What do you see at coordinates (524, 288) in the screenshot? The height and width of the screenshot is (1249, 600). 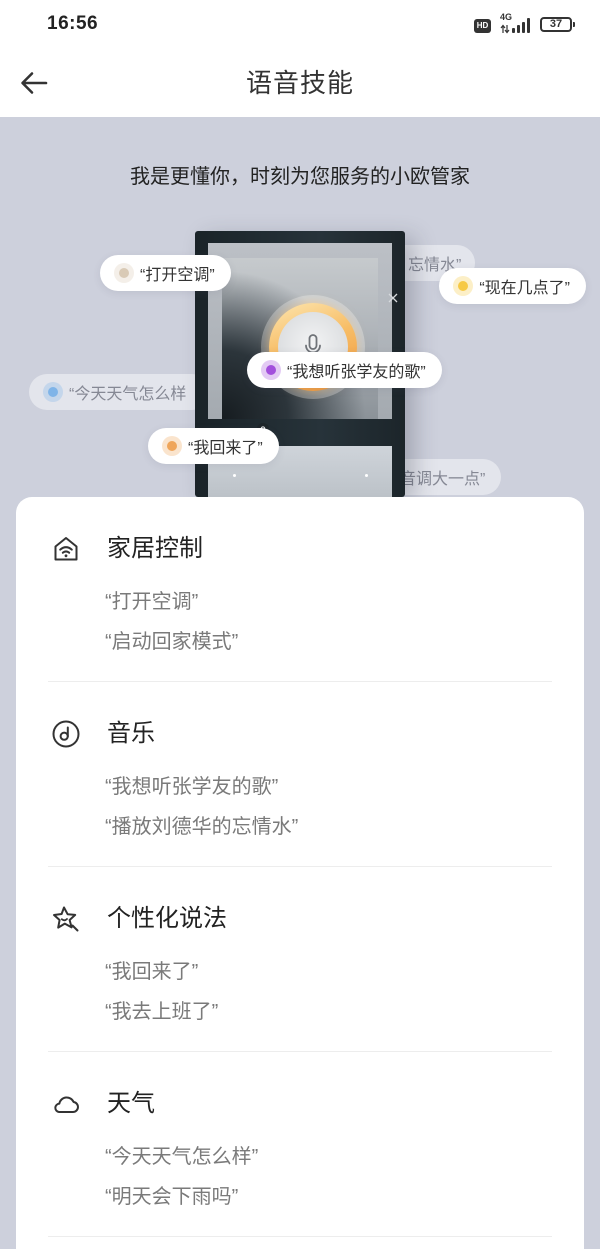 I see `chip-text: “现在几点了”` at bounding box center [524, 288].